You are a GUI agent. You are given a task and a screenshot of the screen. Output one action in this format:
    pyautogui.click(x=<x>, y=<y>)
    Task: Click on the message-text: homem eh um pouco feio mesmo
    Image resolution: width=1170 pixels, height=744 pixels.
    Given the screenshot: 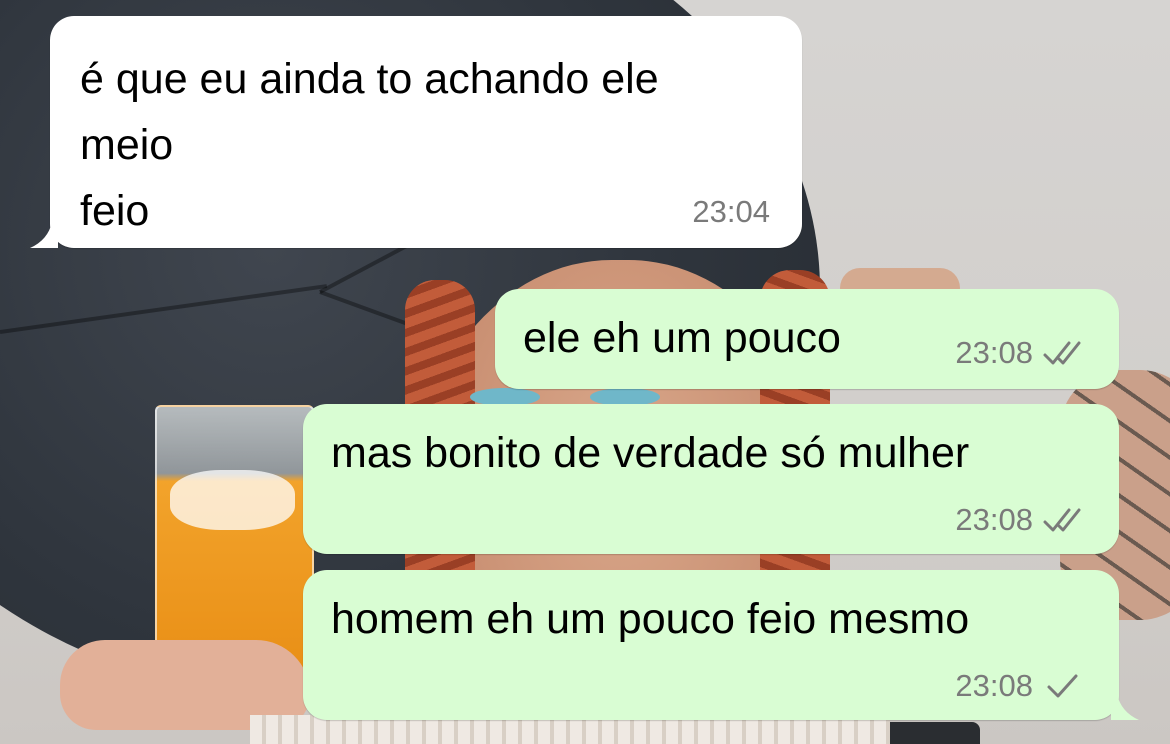 What is the action you would take?
    pyautogui.click(x=650, y=619)
    